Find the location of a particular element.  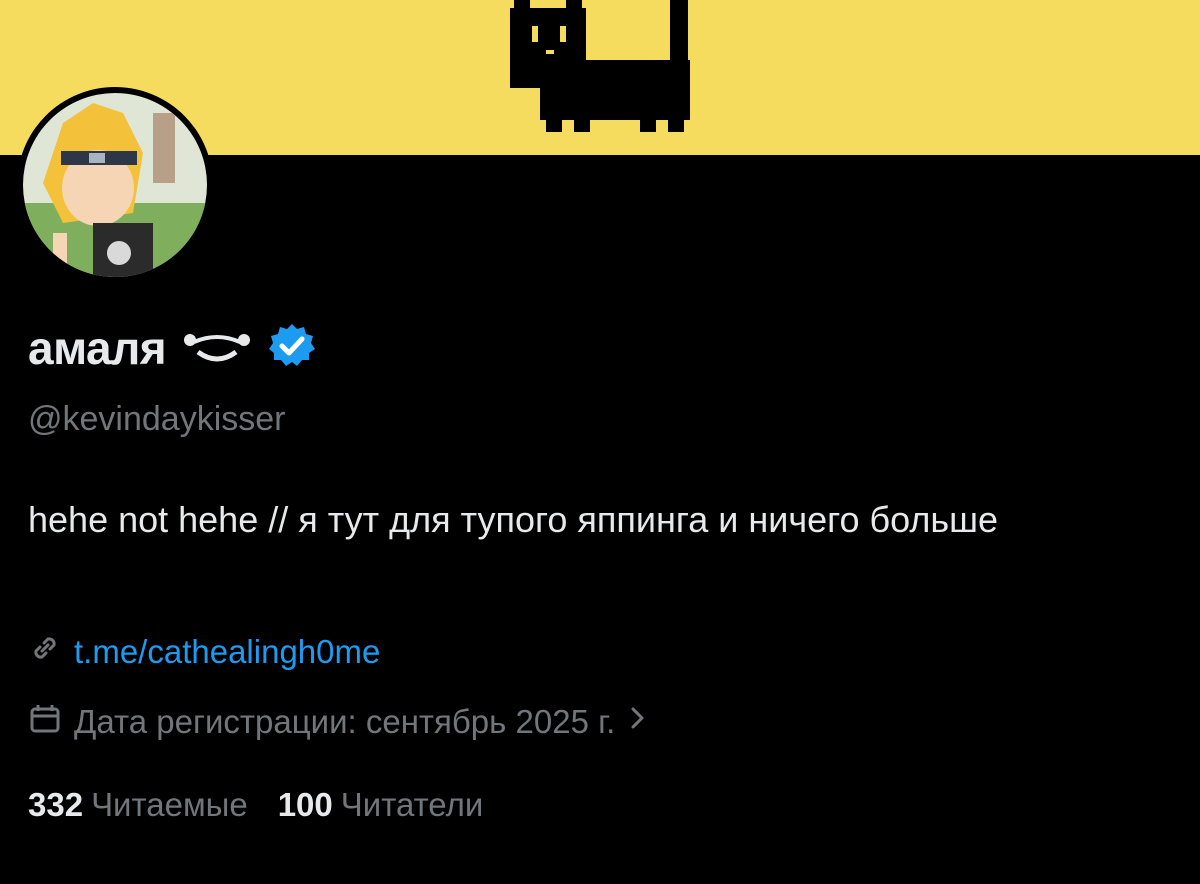

followers-count: 100 is located at coordinates (305, 804).